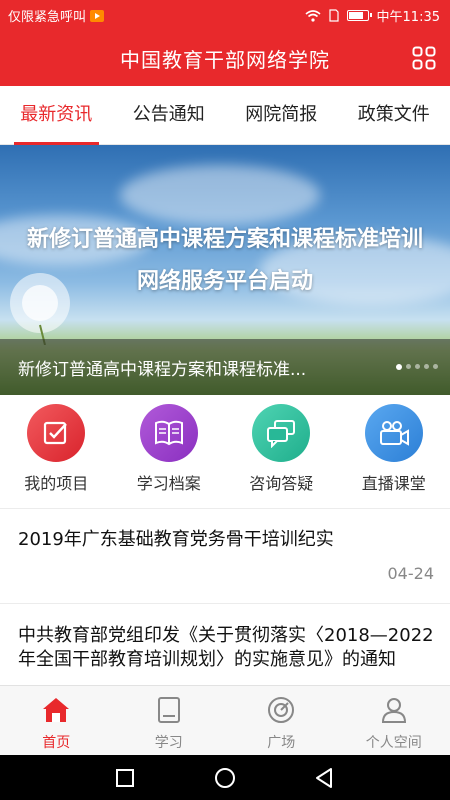 This screenshot has width=450, height=800. I want to click on live-class-button: 直播课堂, so click(394, 451).